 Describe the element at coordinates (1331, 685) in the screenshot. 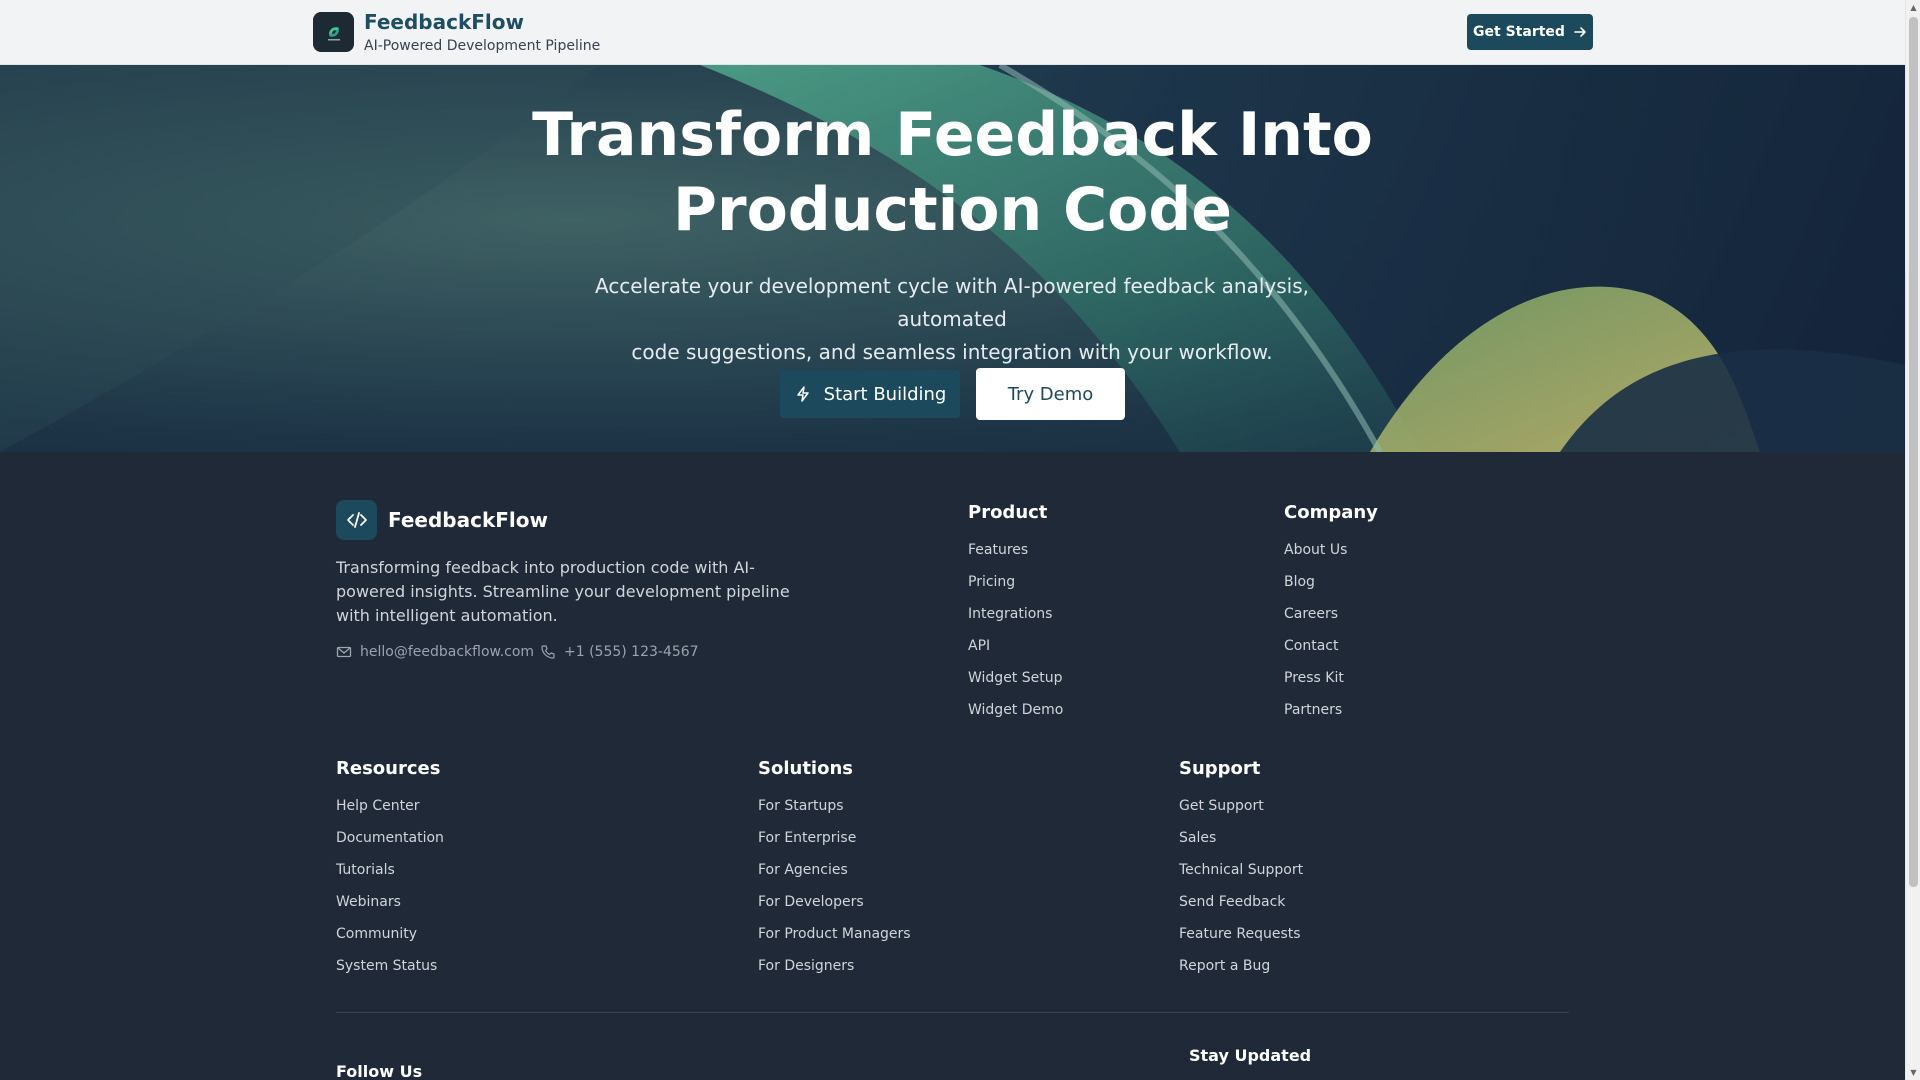

I see `footer-link-press-kit: Press Kit` at that location.